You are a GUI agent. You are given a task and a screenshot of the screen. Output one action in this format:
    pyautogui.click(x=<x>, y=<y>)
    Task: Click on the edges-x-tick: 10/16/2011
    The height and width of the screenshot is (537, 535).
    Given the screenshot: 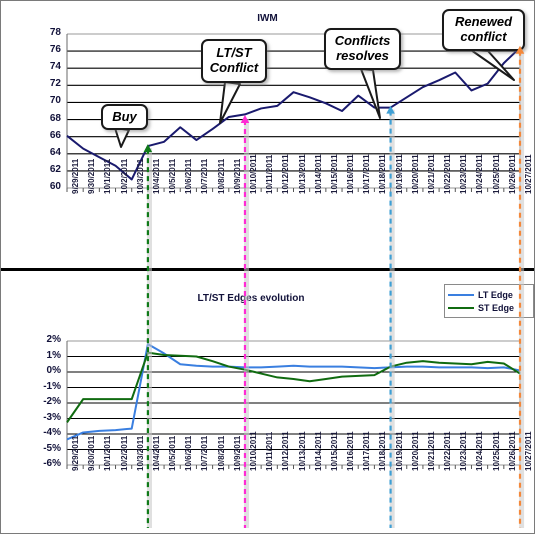 What is the action you would take?
    pyautogui.click(x=351, y=451)
    